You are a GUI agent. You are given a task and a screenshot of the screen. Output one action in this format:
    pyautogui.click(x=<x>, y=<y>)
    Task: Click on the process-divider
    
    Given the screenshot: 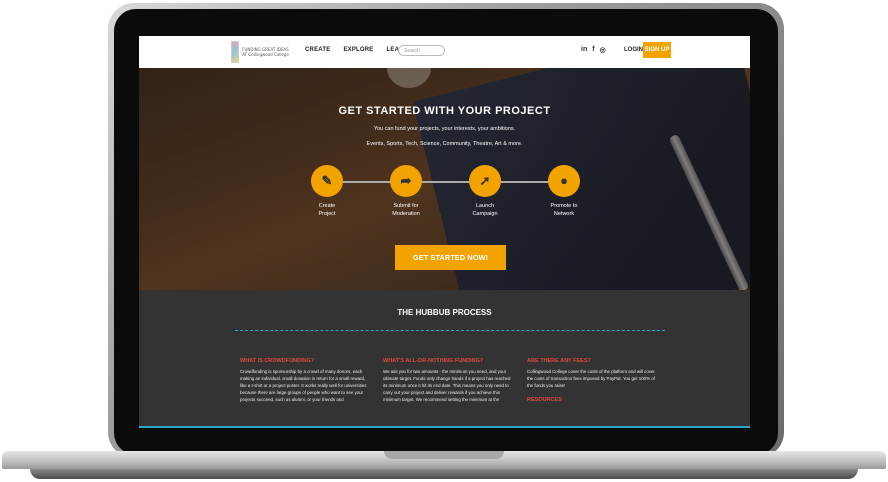 What is the action you would take?
    pyautogui.click(x=450, y=330)
    